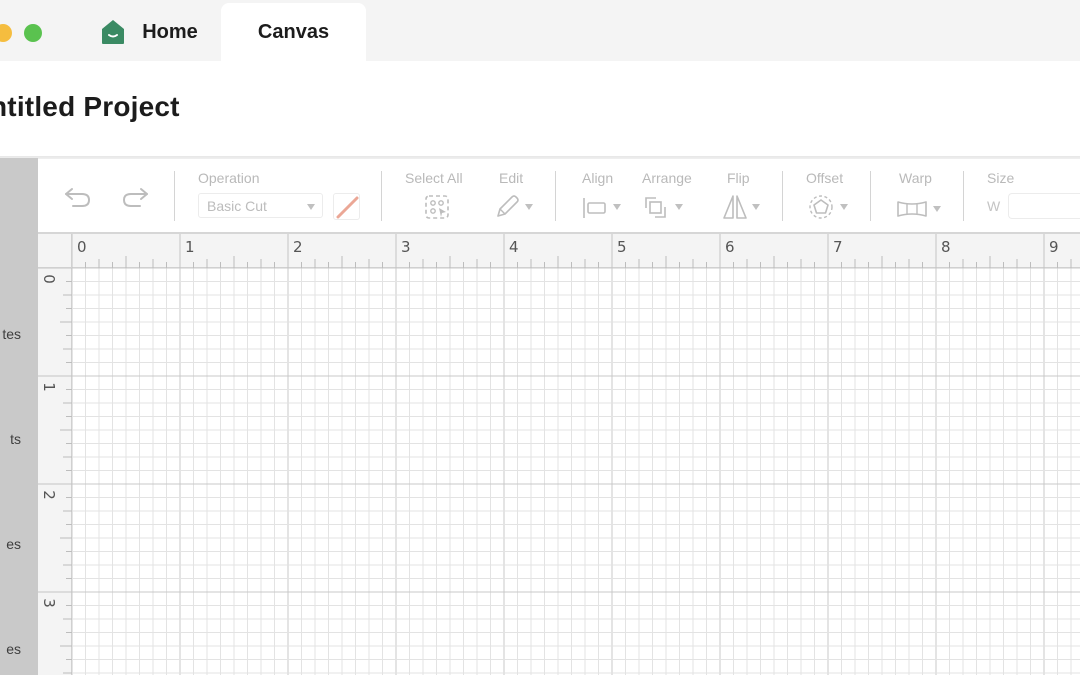 The width and height of the screenshot is (1080, 675). What do you see at coordinates (994, 206) in the screenshot?
I see `width-label: W` at bounding box center [994, 206].